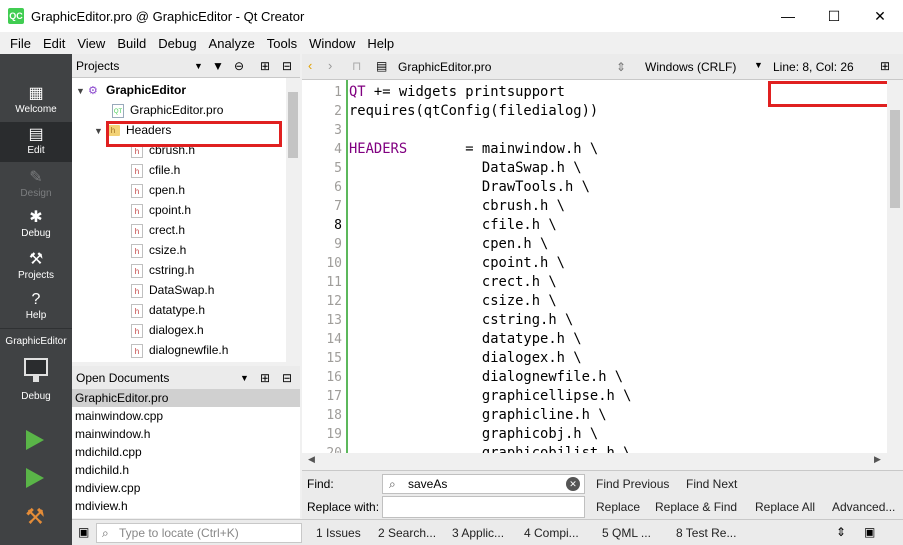 This screenshot has height=545, width=903. What do you see at coordinates (490, 448) in the screenshot?
I see `code-line: graphicobjlist.h \` at bounding box center [490, 448].